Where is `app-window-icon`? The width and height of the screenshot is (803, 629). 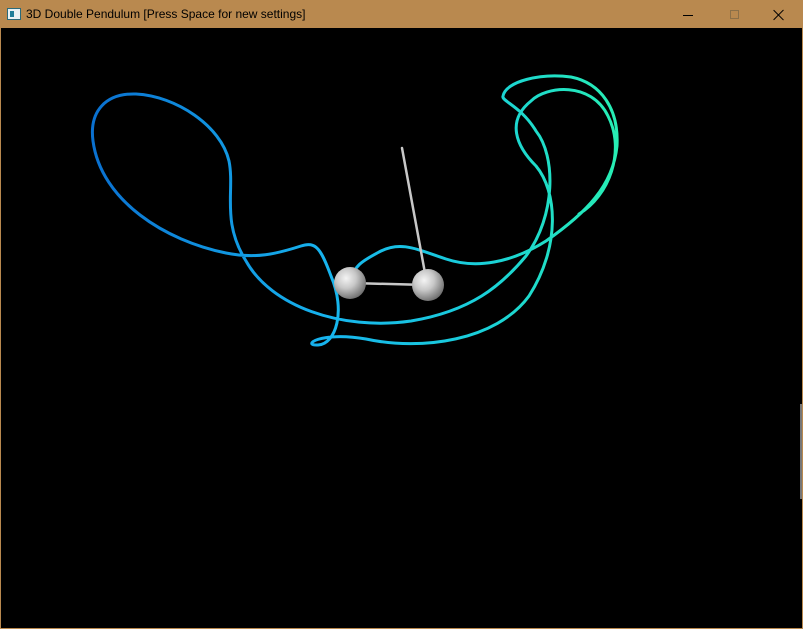
app-window-icon is located at coordinates (14, 14).